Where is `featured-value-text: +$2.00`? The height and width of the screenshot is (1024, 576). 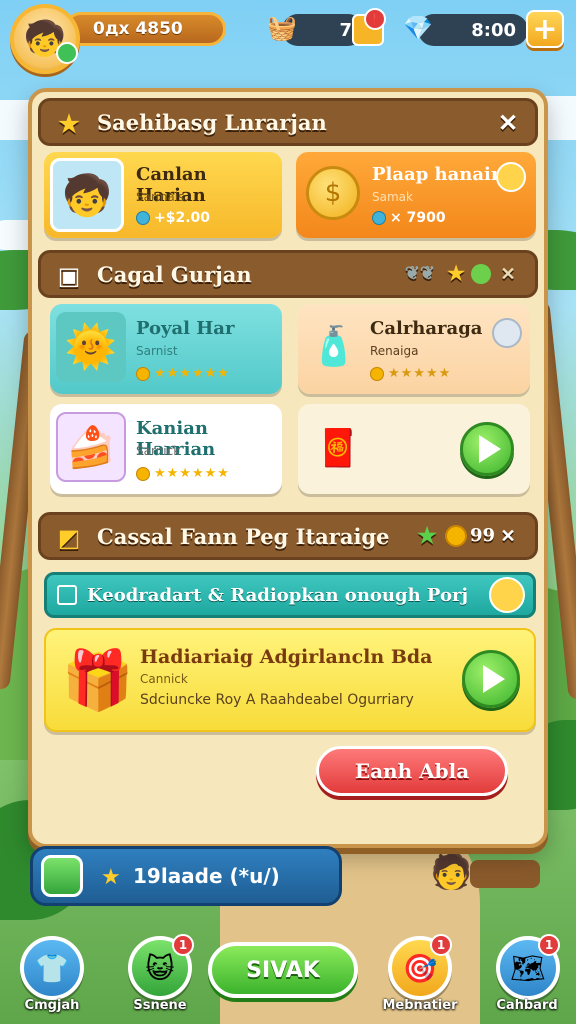
featured-value-text: +$2.00 is located at coordinates (182, 218).